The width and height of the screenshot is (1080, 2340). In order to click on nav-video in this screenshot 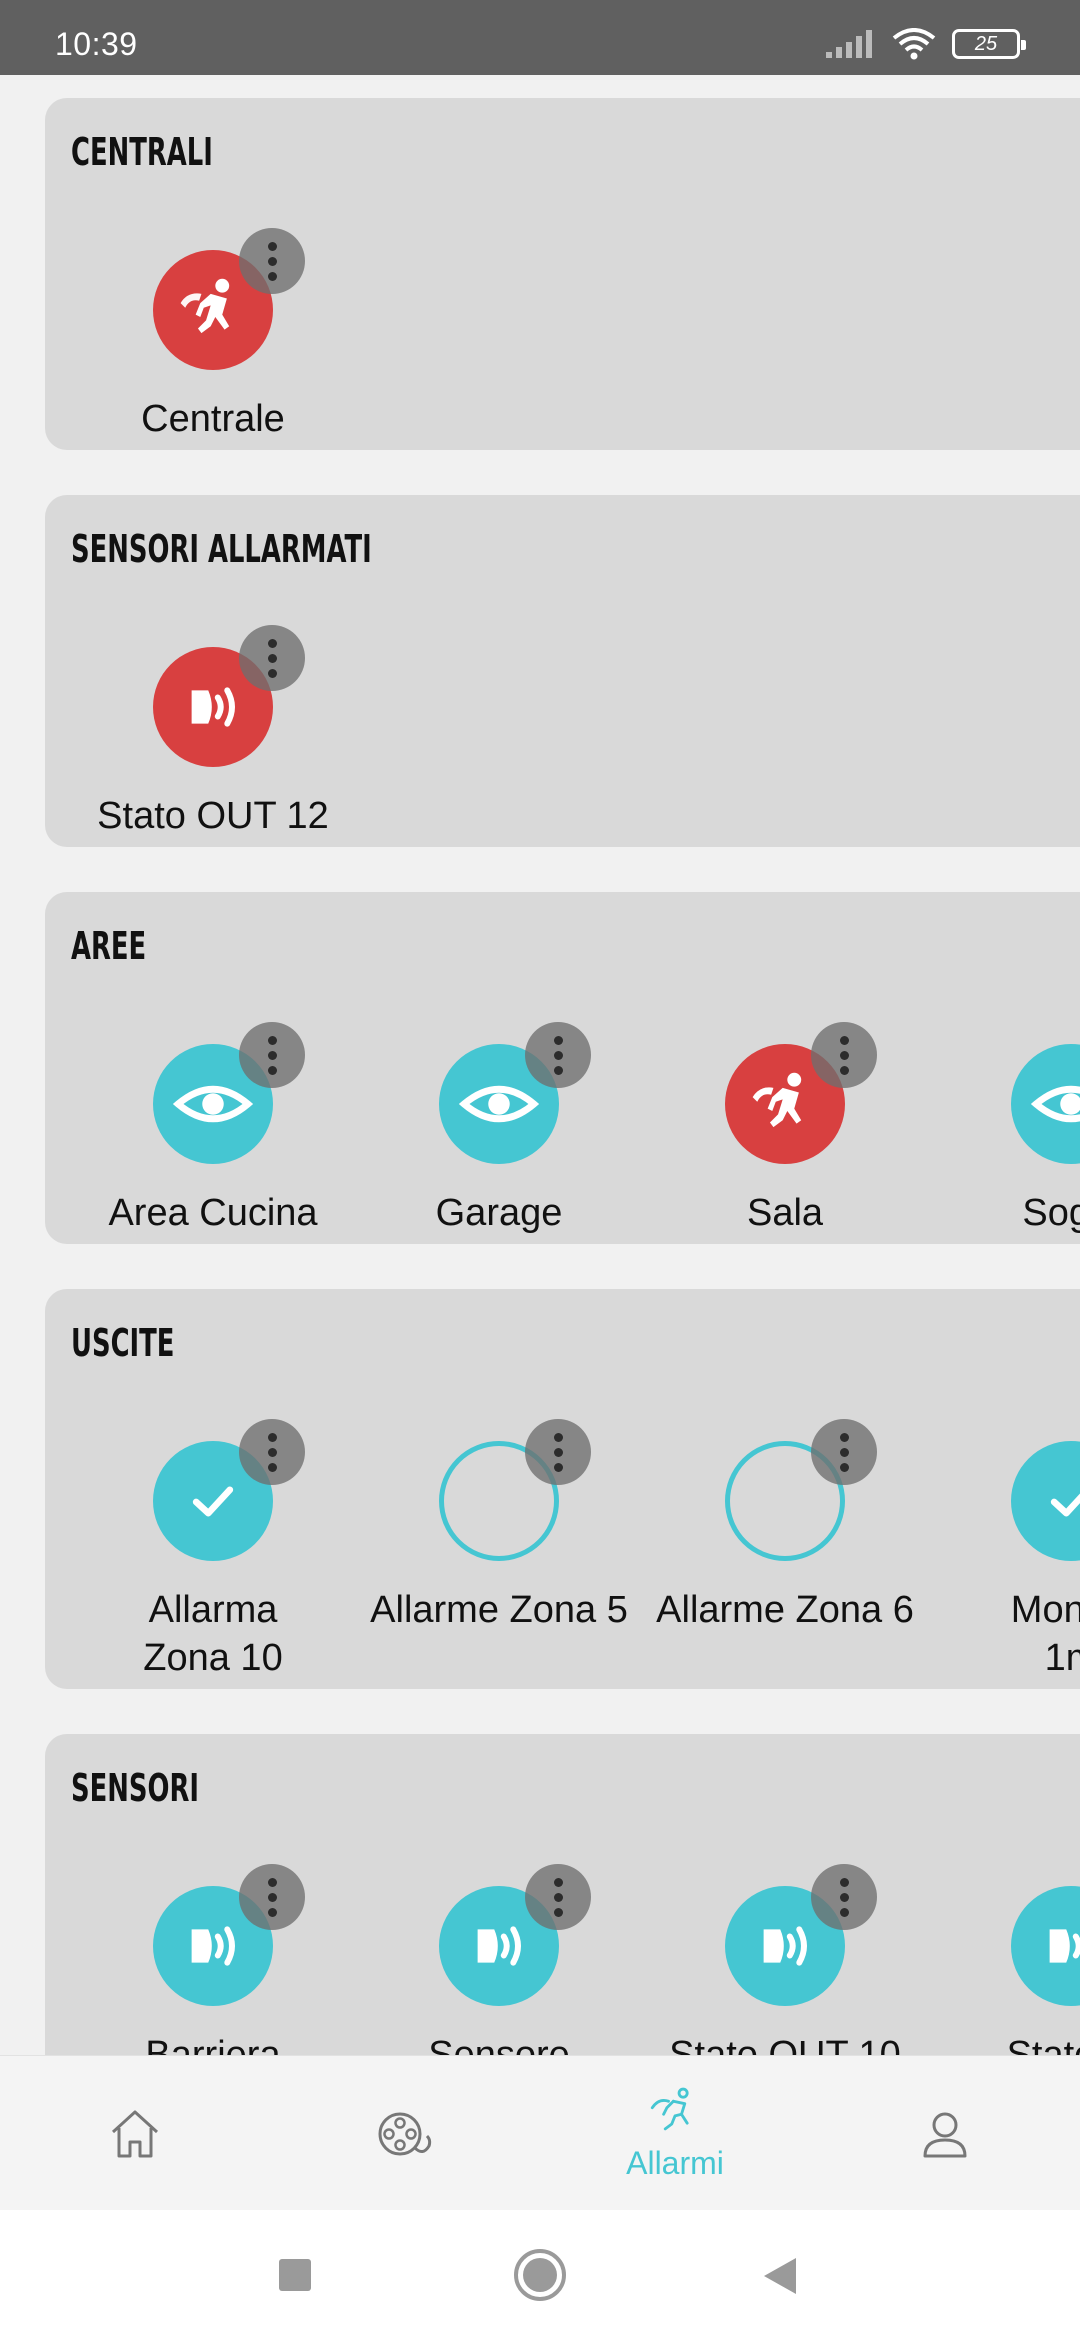, I will do `click(405, 2133)`.